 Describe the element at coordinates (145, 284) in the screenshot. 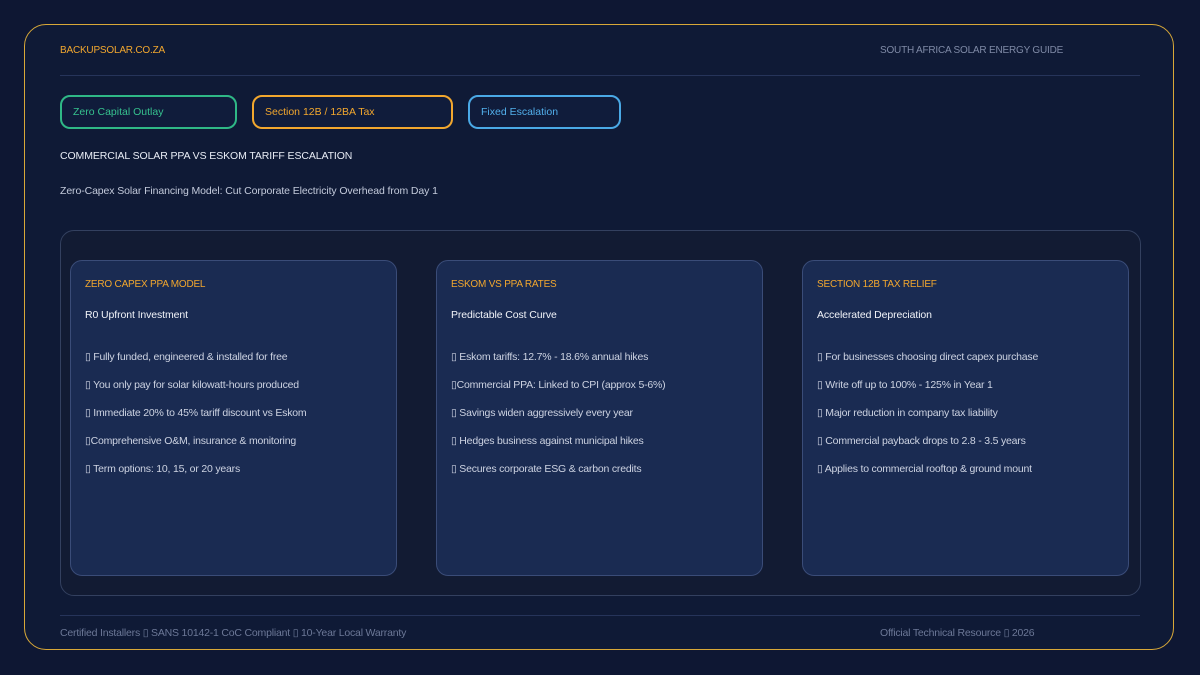

I see `card-category: ZERO CAPEX PPA MODEL` at that location.